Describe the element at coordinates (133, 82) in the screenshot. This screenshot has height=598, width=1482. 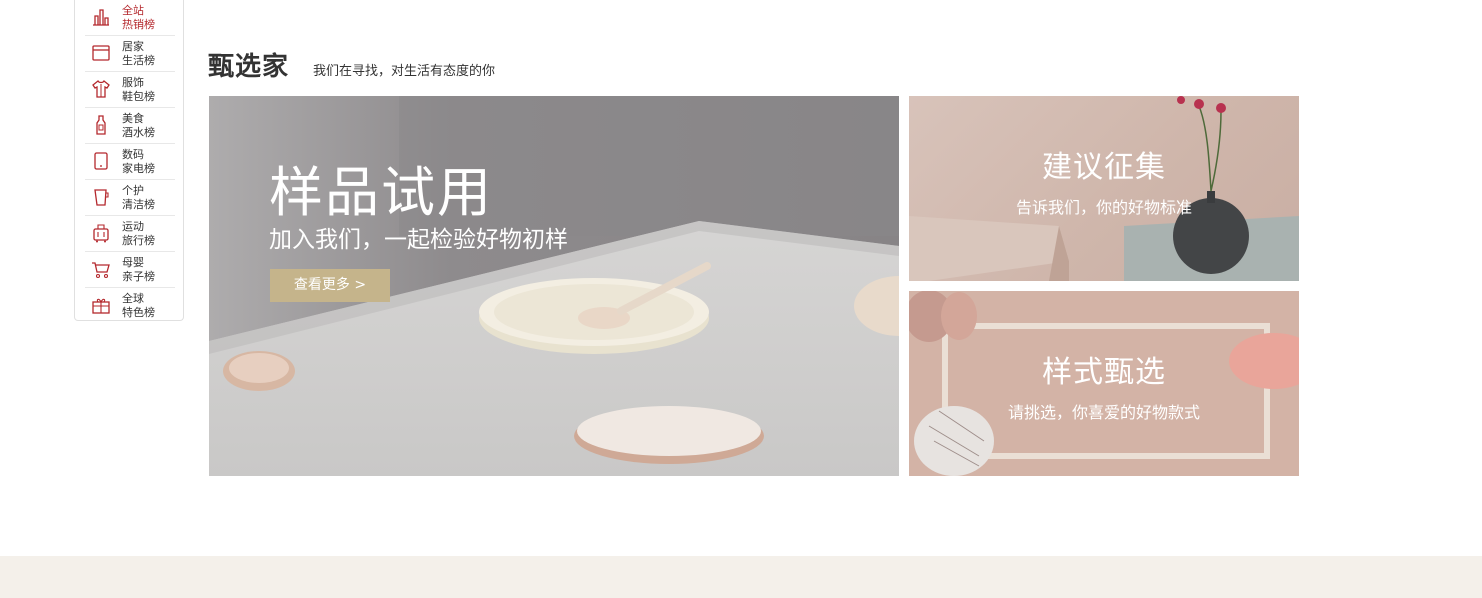
I see `rank-item-line1: 服饰` at that location.